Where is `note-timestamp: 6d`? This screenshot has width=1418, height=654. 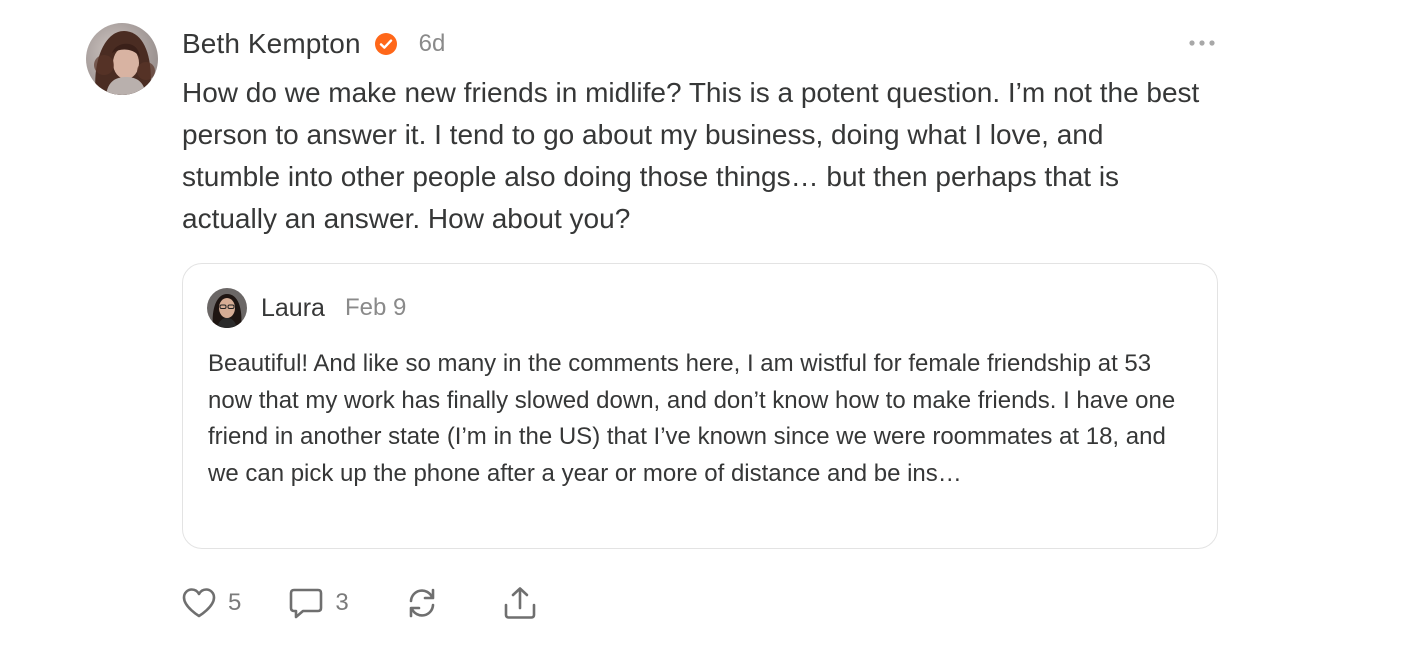 note-timestamp: 6d is located at coordinates (432, 44).